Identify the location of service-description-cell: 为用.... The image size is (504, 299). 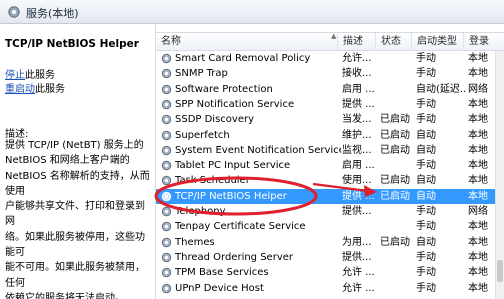
(357, 242).